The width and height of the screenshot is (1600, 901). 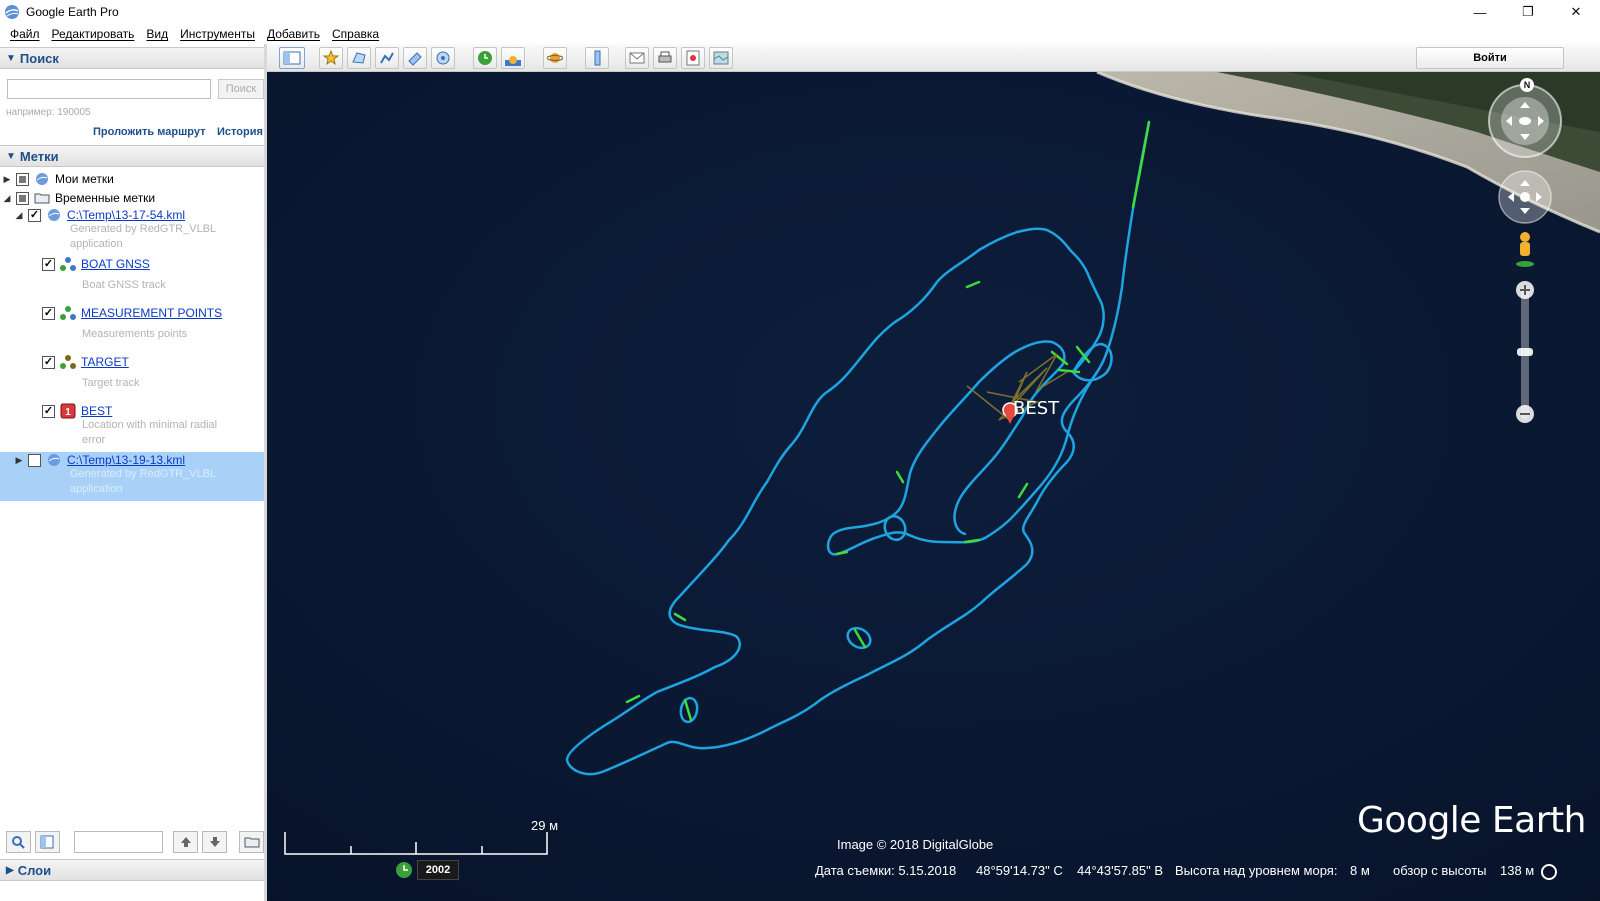 What do you see at coordinates (132, 58) in the screenshot?
I see `search-panel-header: ▼ Поиск` at bounding box center [132, 58].